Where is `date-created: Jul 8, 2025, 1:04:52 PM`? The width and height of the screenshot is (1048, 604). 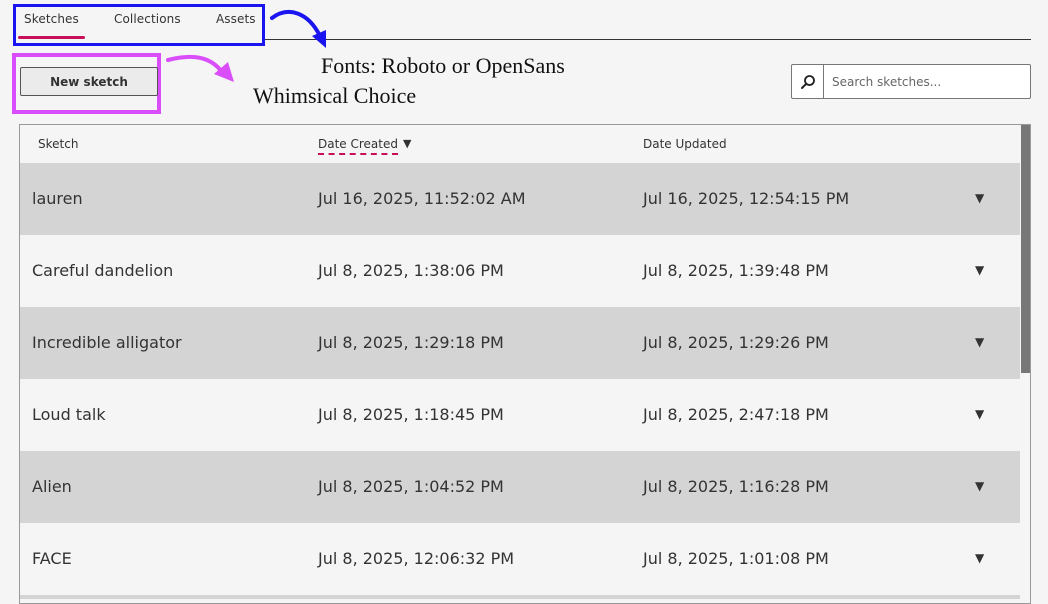 date-created: Jul 8, 2025, 1:04:52 PM is located at coordinates (411, 486).